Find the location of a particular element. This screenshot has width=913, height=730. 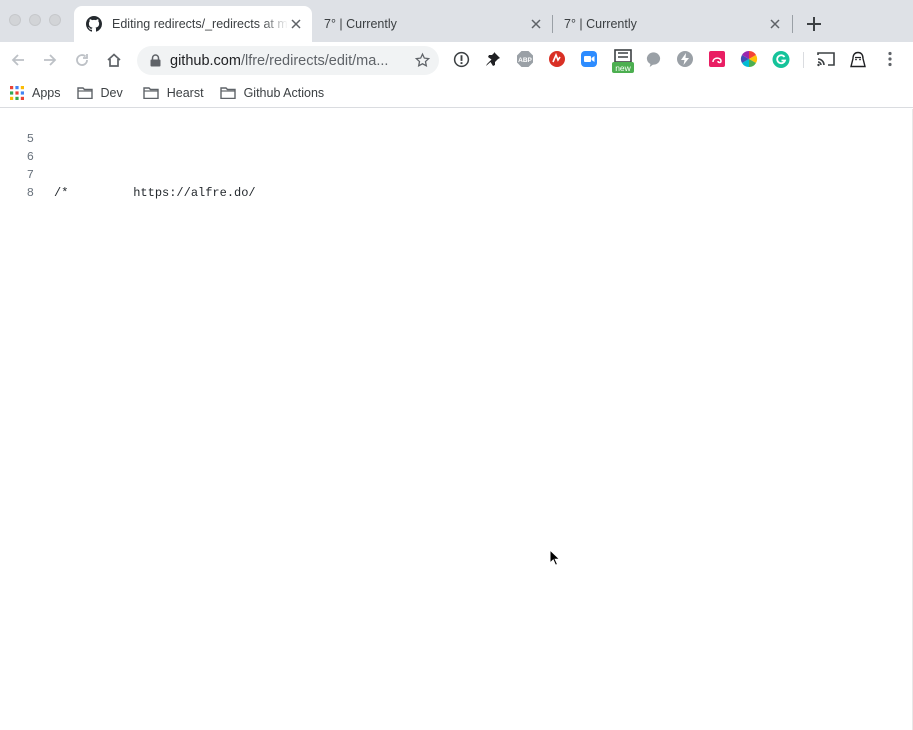

cast-icon is located at coordinates (826, 59).